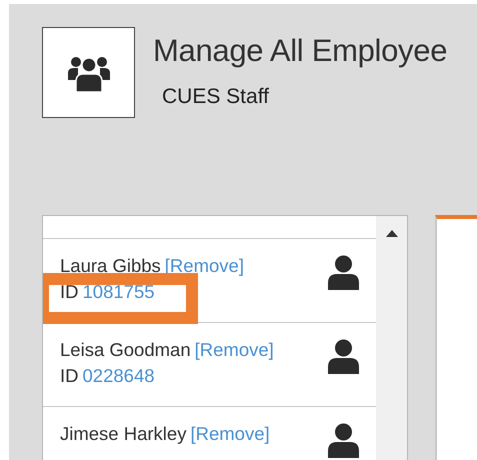  What do you see at coordinates (118, 376) in the screenshot?
I see `employee-id-link: 0228648` at bounding box center [118, 376].